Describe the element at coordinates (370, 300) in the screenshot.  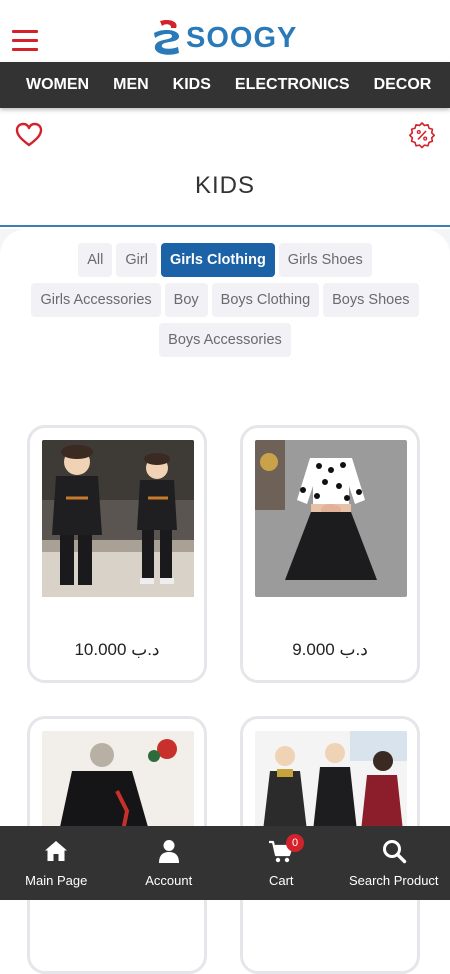
I see `filter-chip-boys-shoes: Boys Shoes` at that location.